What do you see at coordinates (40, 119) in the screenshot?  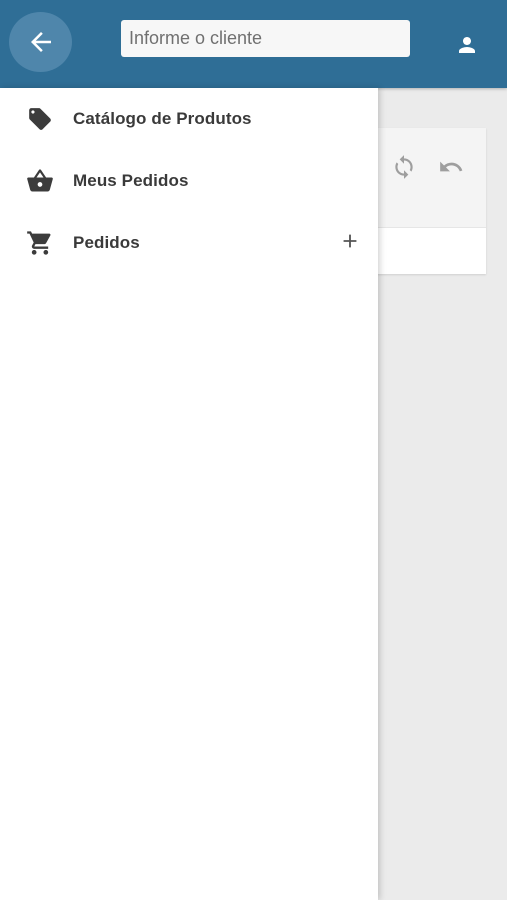 I see `tag-icon` at bounding box center [40, 119].